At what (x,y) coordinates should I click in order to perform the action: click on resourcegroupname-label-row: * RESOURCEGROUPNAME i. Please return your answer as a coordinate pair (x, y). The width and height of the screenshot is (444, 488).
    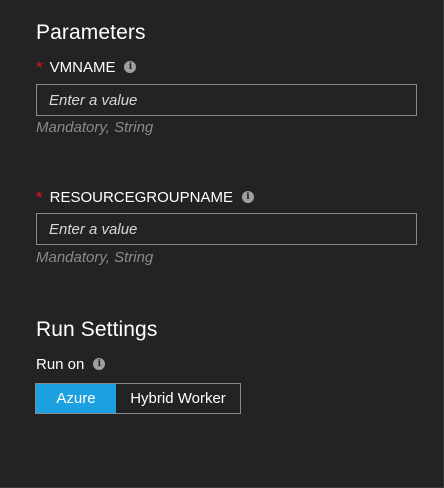
    Looking at the image, I should click on (145, 197).